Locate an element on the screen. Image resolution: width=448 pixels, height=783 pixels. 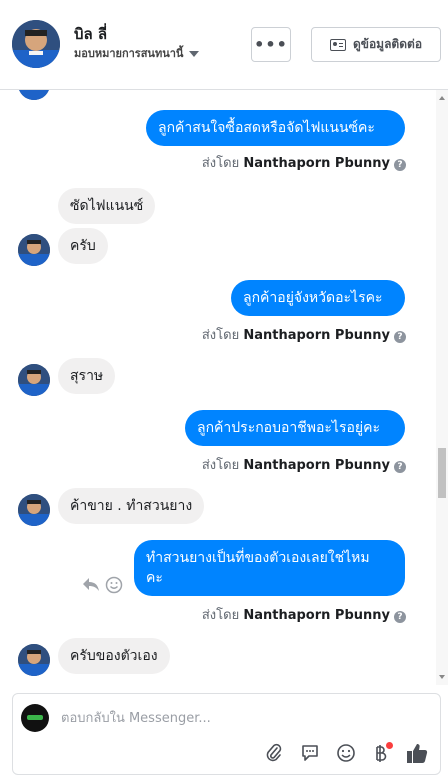
emoji-icon is located at coordinates (346, 753).